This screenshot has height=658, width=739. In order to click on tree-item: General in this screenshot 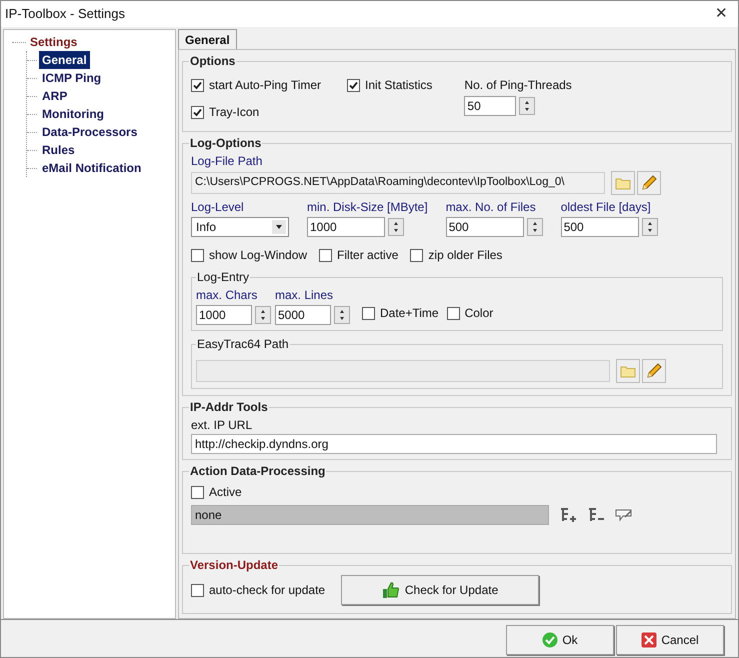, I will do `click(64, 60)`.